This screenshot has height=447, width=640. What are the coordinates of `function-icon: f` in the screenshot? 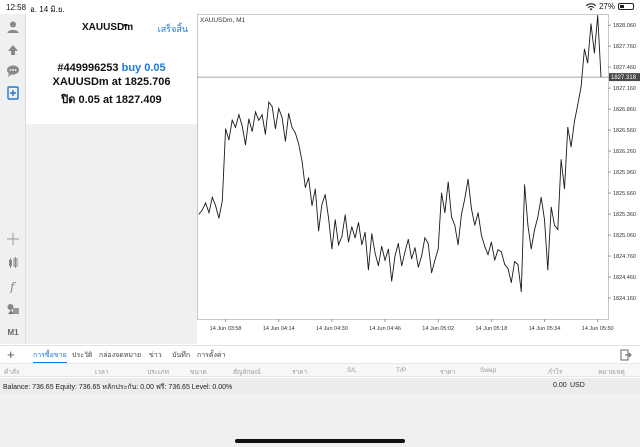 It's located at (13, 286).